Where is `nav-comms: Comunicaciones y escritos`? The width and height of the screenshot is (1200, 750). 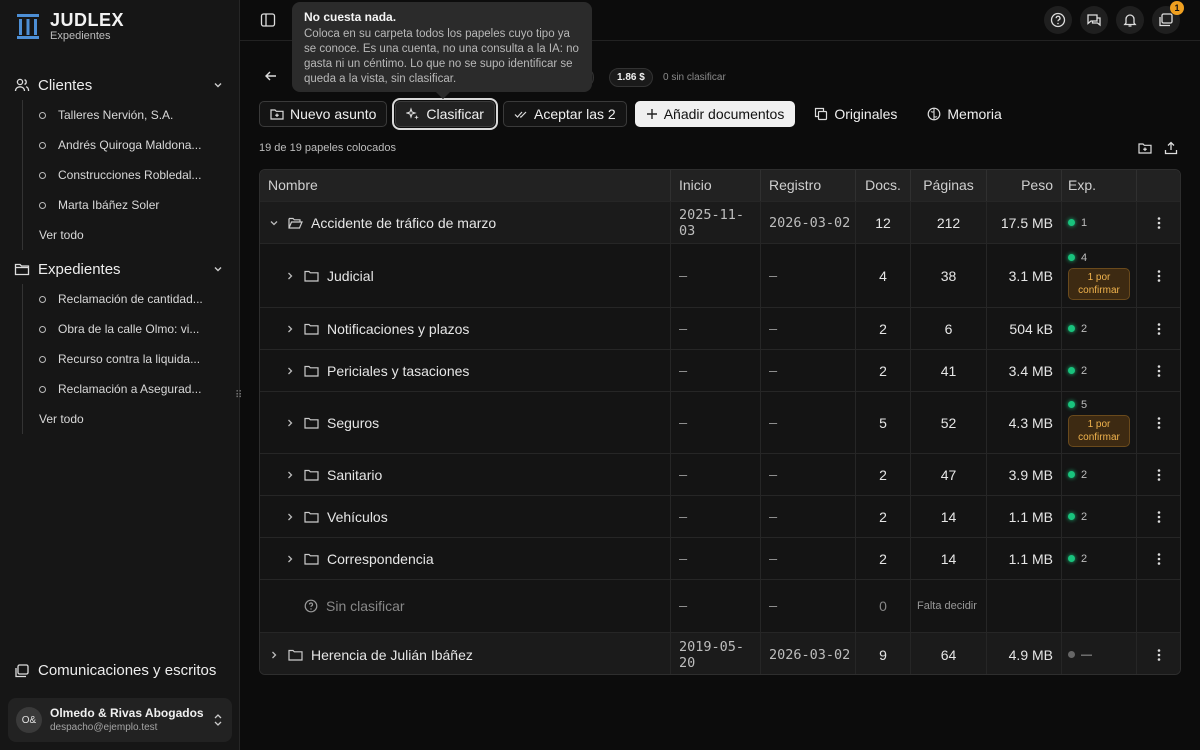 nav-comms: Comunicaciones y escritos is located at coordinates (115, 670).